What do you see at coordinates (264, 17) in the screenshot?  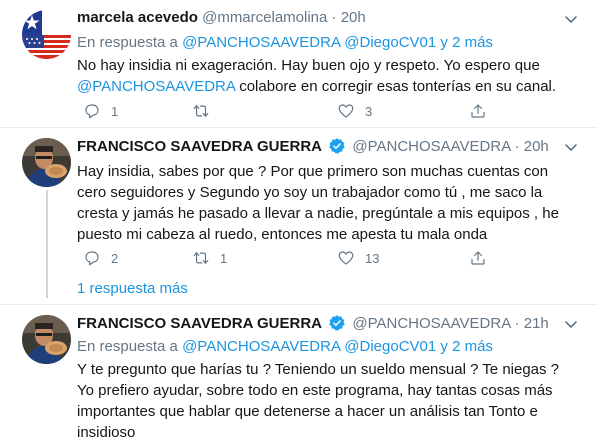 I see `user-handle: @mmarcelamolina` at bounding box center [264, 17].